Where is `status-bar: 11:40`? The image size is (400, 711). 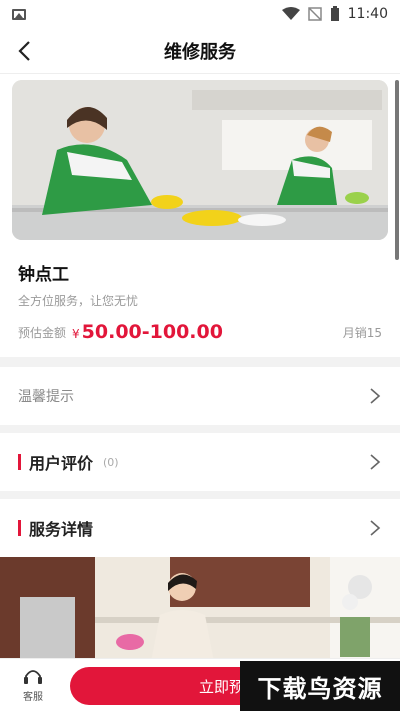 status-bar: 11:40 is located at coordinates (200, 14).